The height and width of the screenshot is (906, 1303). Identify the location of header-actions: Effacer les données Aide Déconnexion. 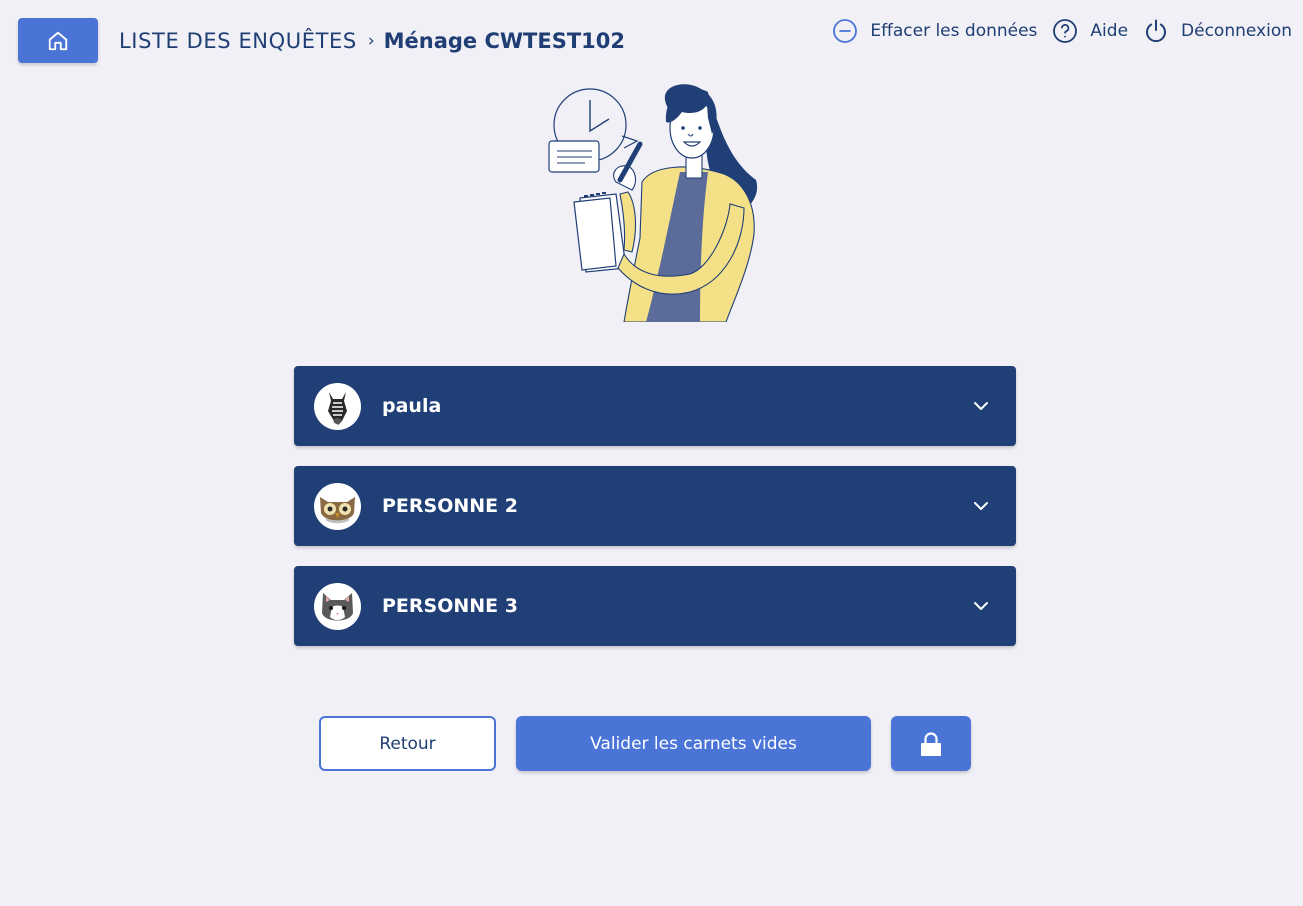
(1062, 31).